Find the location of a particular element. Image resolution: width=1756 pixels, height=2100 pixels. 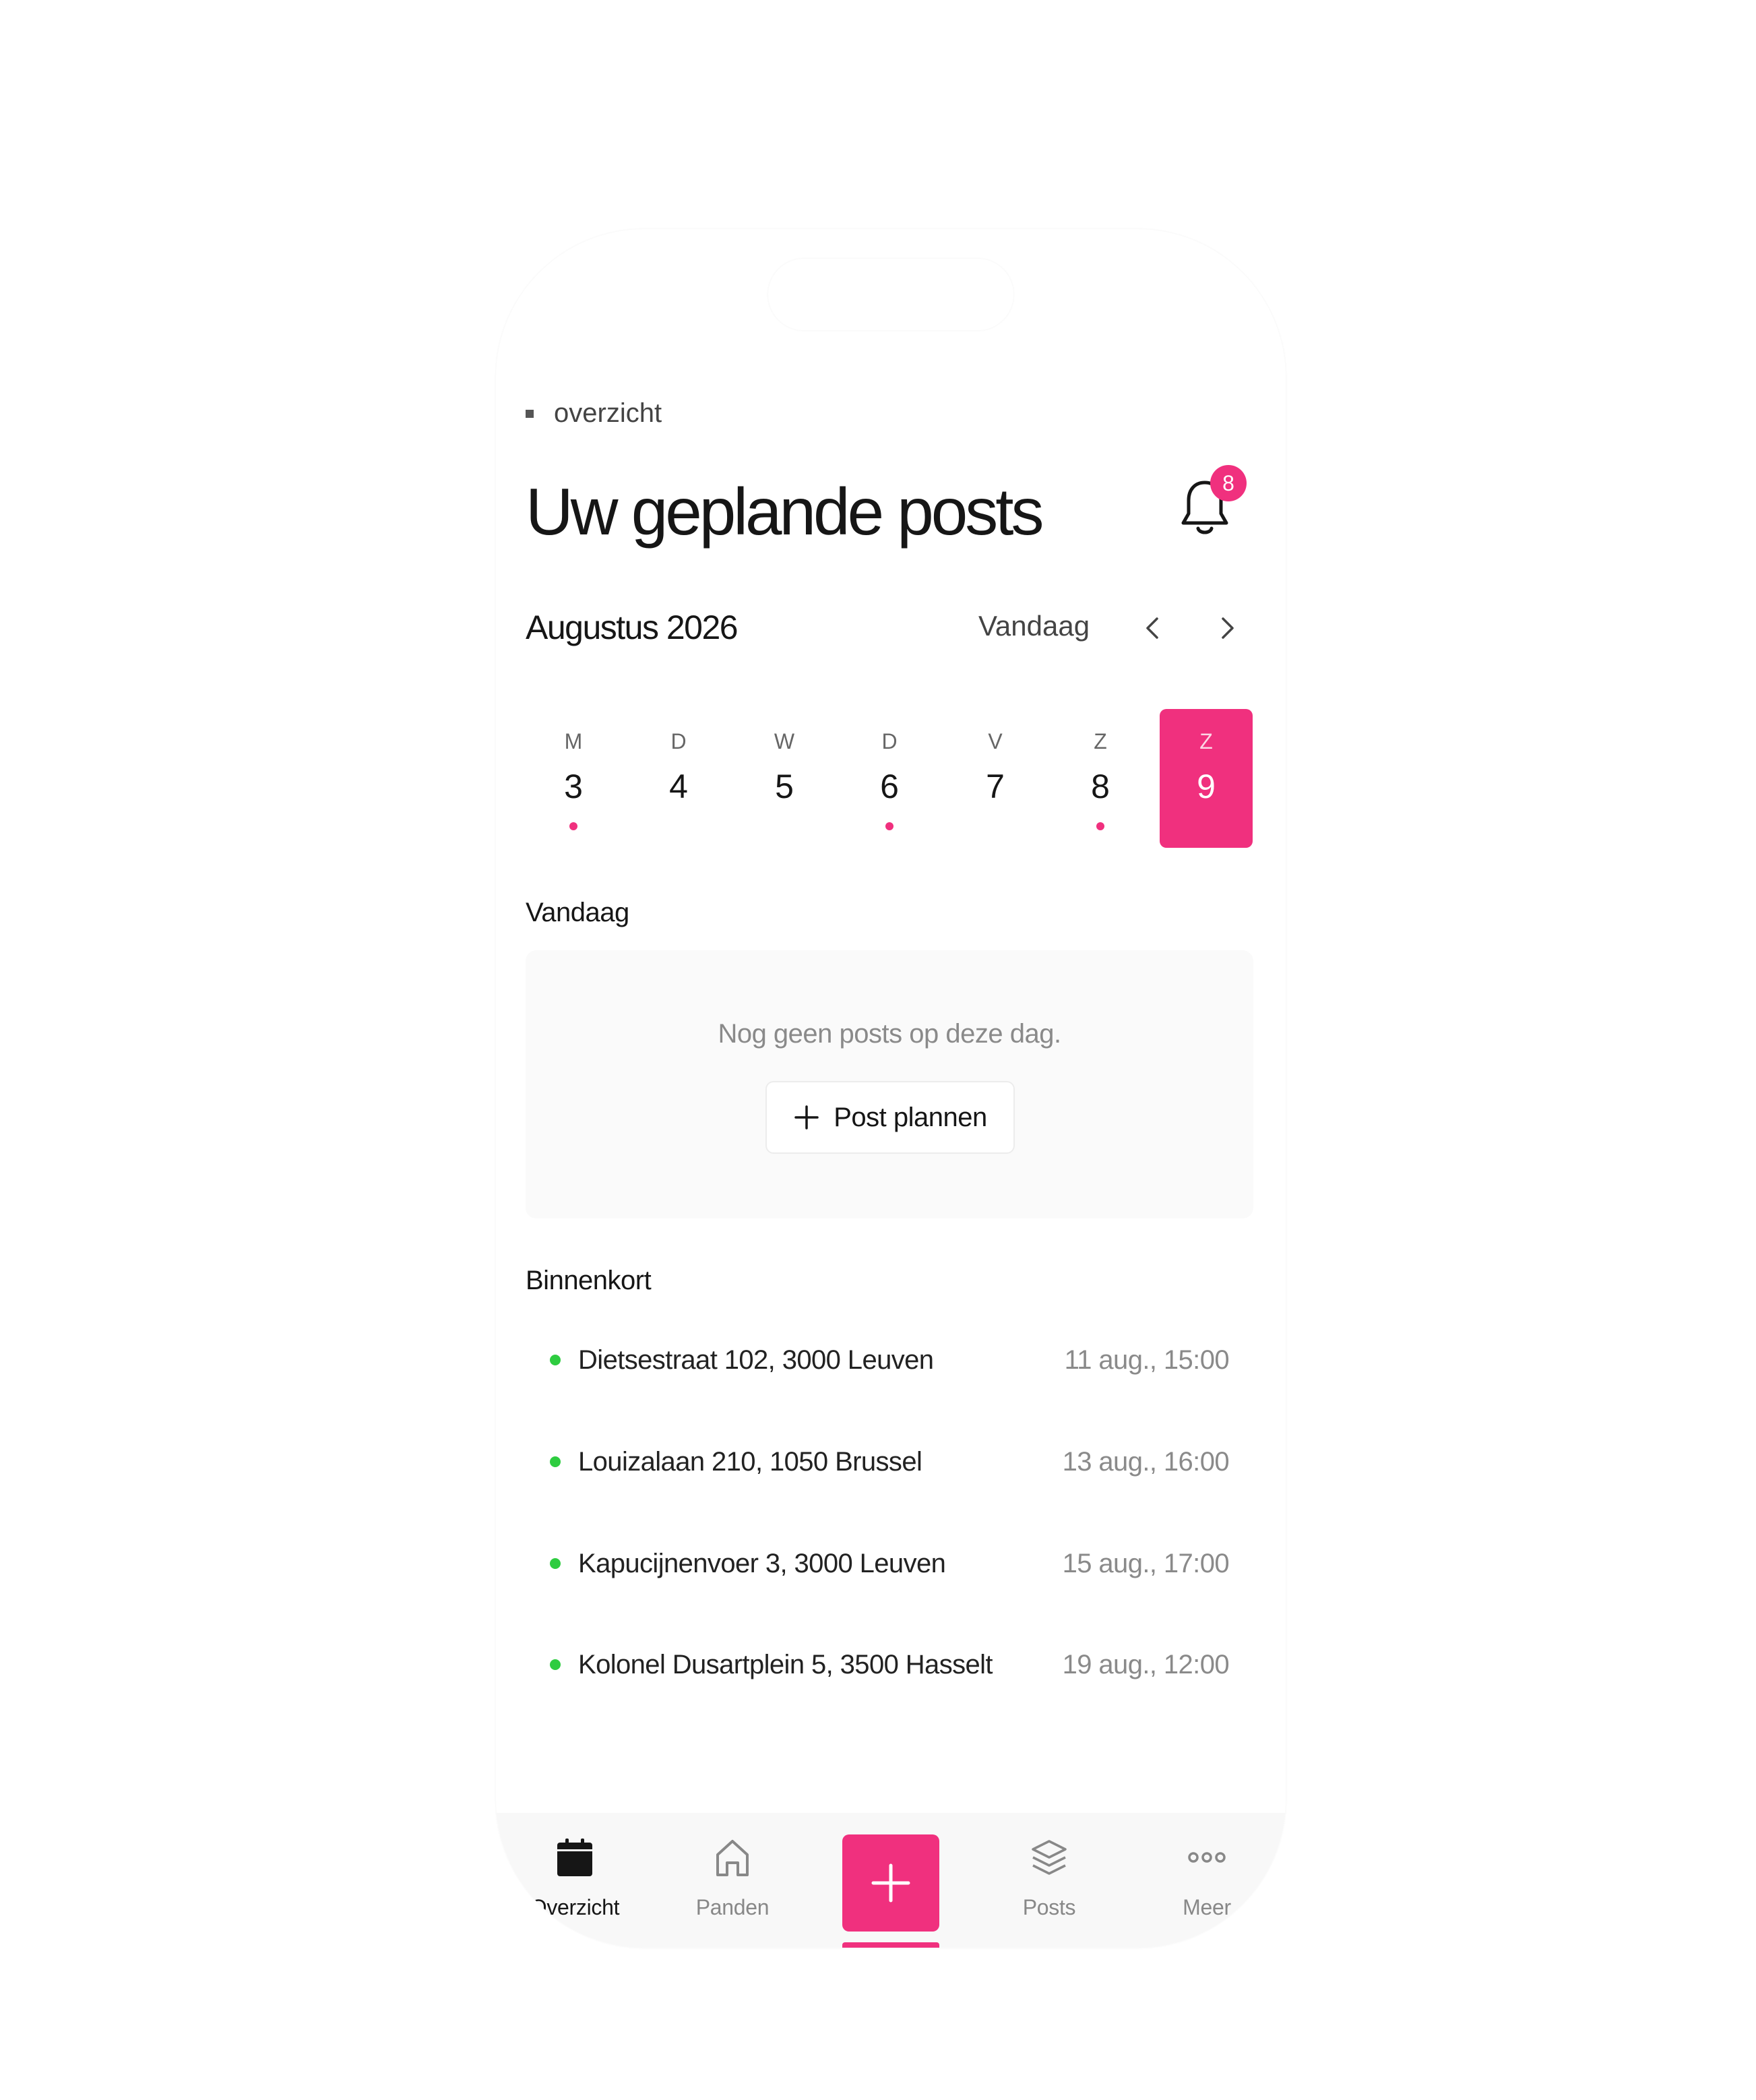

tab-overzicht: Overzicht is located at coordinates (575, 1880).